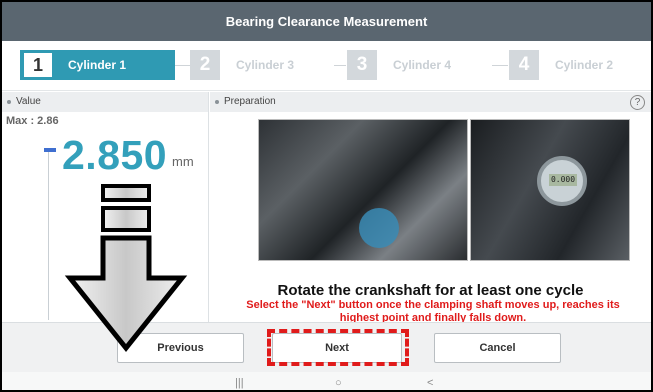 This screenshot has width=653, height=392. I want to click on step-label: Cylinder 1, so click(97, 65).